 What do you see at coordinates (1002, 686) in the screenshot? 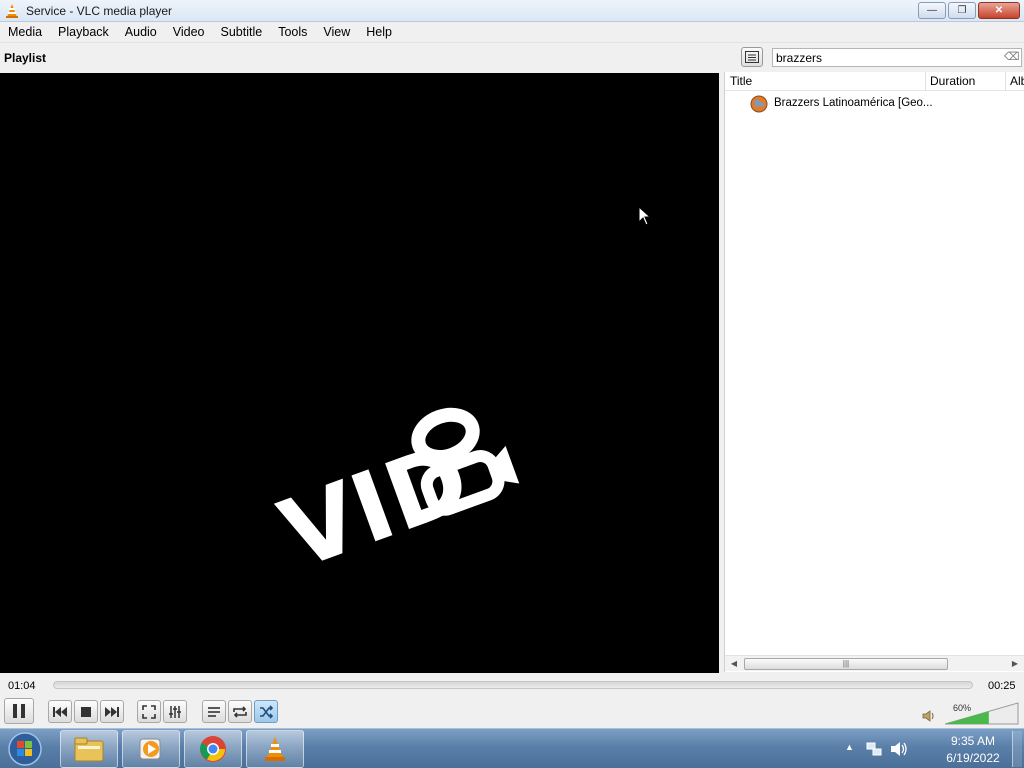
I see `remaining-time: 00:25` at bounding box center [1002, 686].